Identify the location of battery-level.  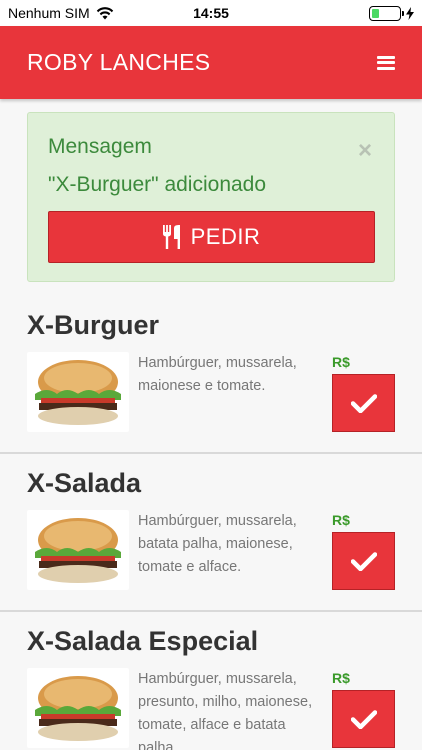
(375, 13).